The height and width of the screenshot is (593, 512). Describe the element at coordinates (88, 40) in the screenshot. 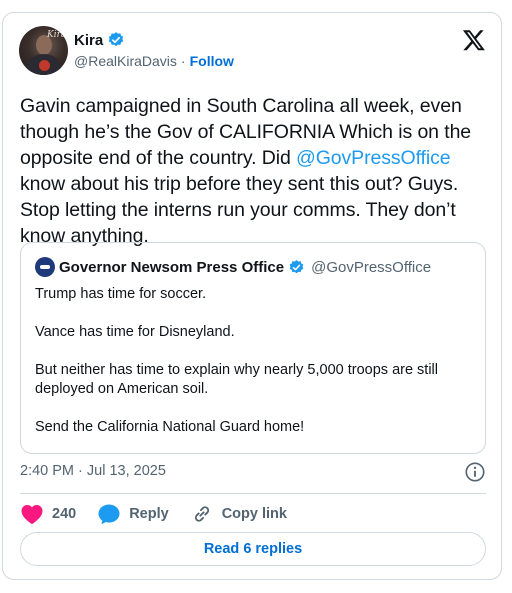

I see `author-name: Kira` at that location.